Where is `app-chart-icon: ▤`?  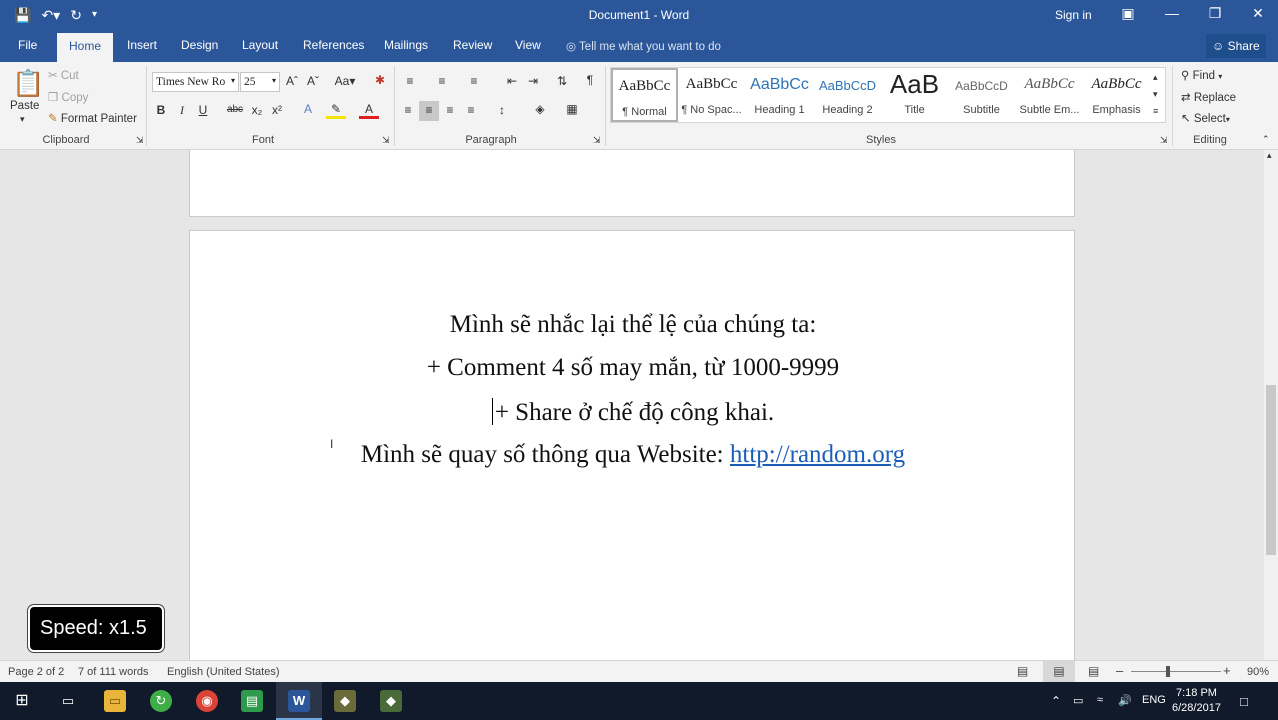
app-chart-icon: ▤ is located at coordinates (252, 701).